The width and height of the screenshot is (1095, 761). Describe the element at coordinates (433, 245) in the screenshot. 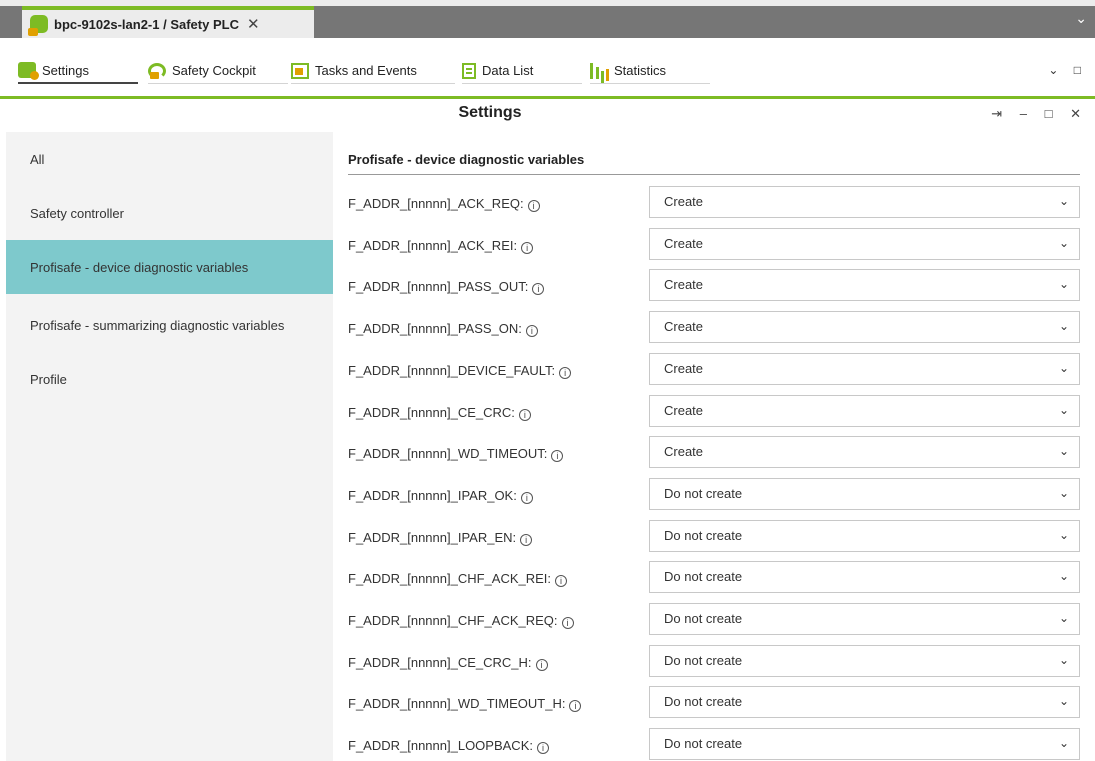

I see `setting-label-text: F_ADDR_[nnnnn]_ACK_REI:` at that location.